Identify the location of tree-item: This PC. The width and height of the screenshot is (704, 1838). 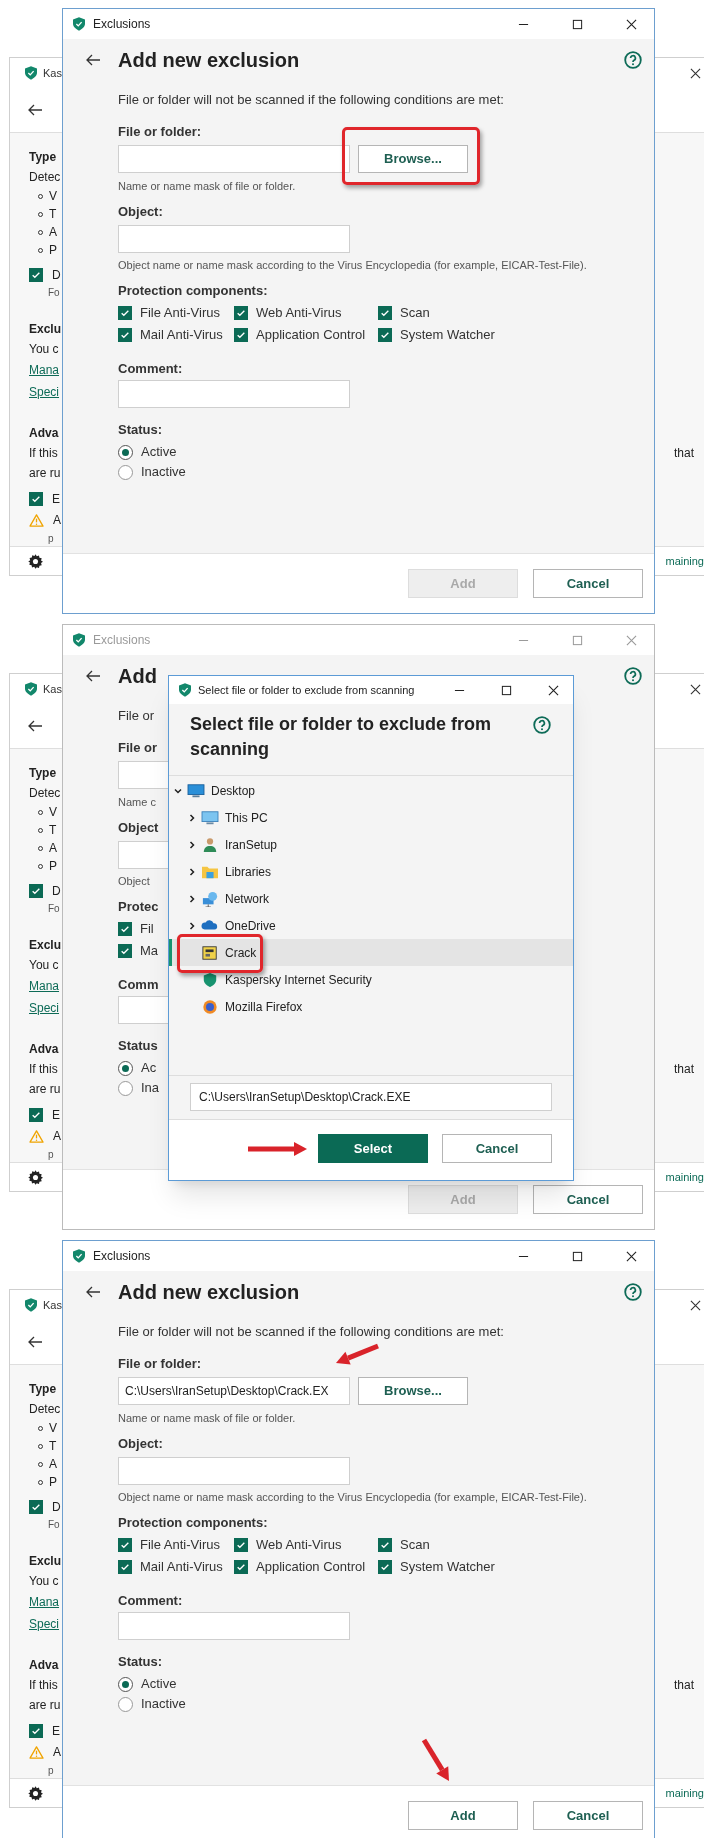
(371, 817).